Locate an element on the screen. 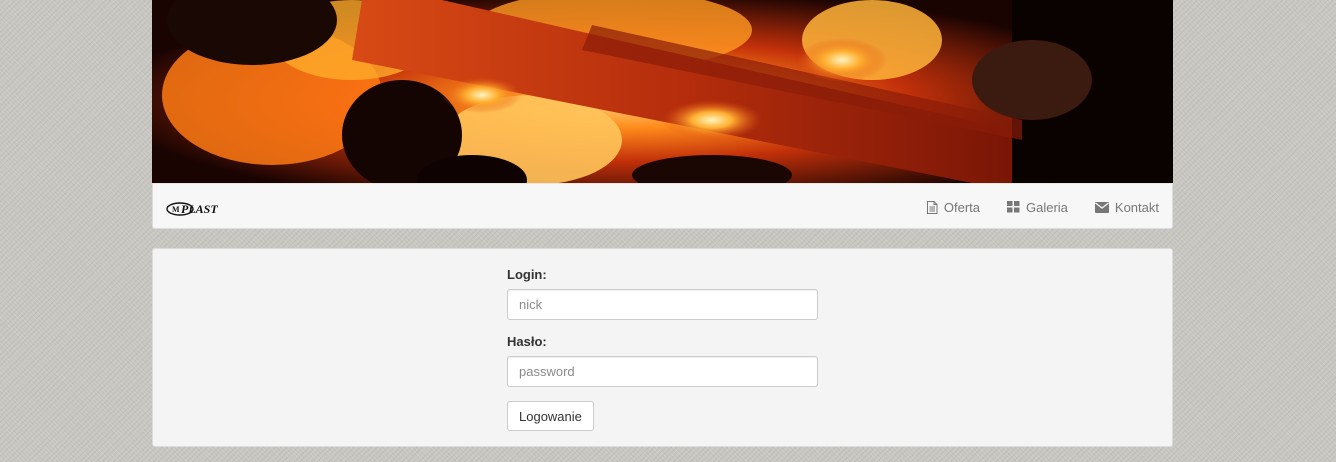  document-icon is located at coordinates (932, 207).